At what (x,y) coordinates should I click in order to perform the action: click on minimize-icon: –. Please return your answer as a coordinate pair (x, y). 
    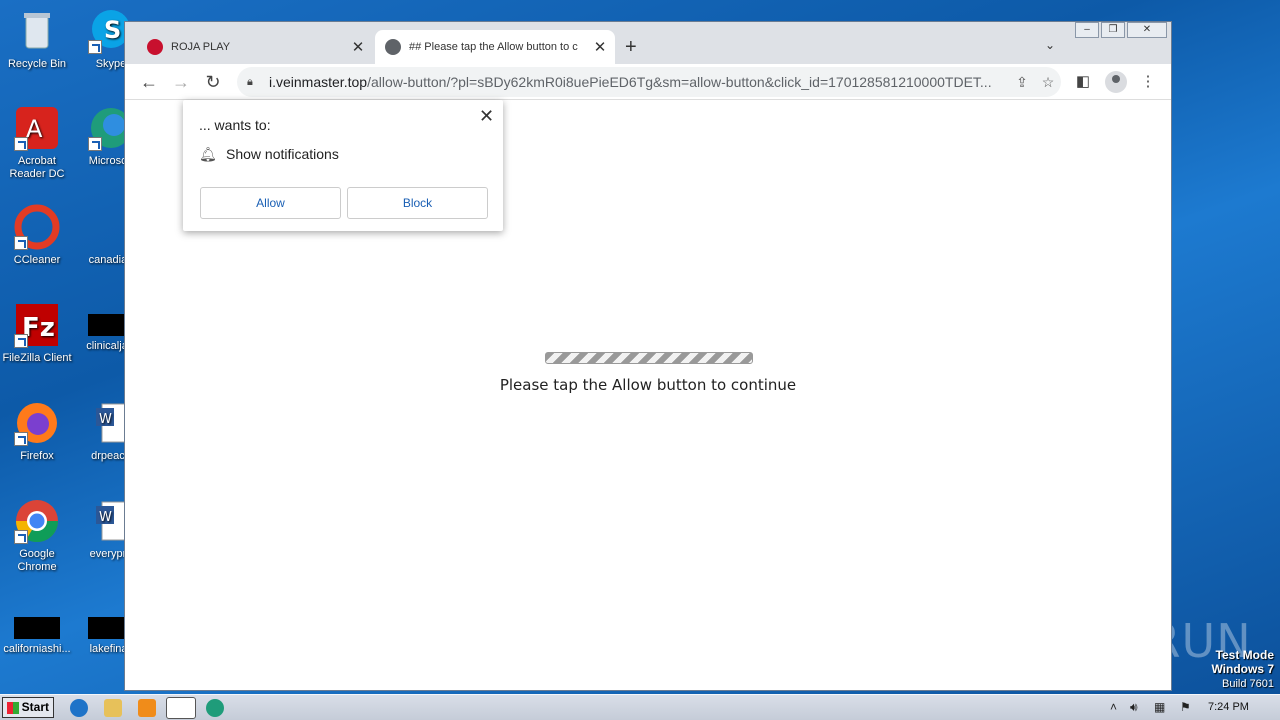
    Looking at the image, I should click on (1087, 30).